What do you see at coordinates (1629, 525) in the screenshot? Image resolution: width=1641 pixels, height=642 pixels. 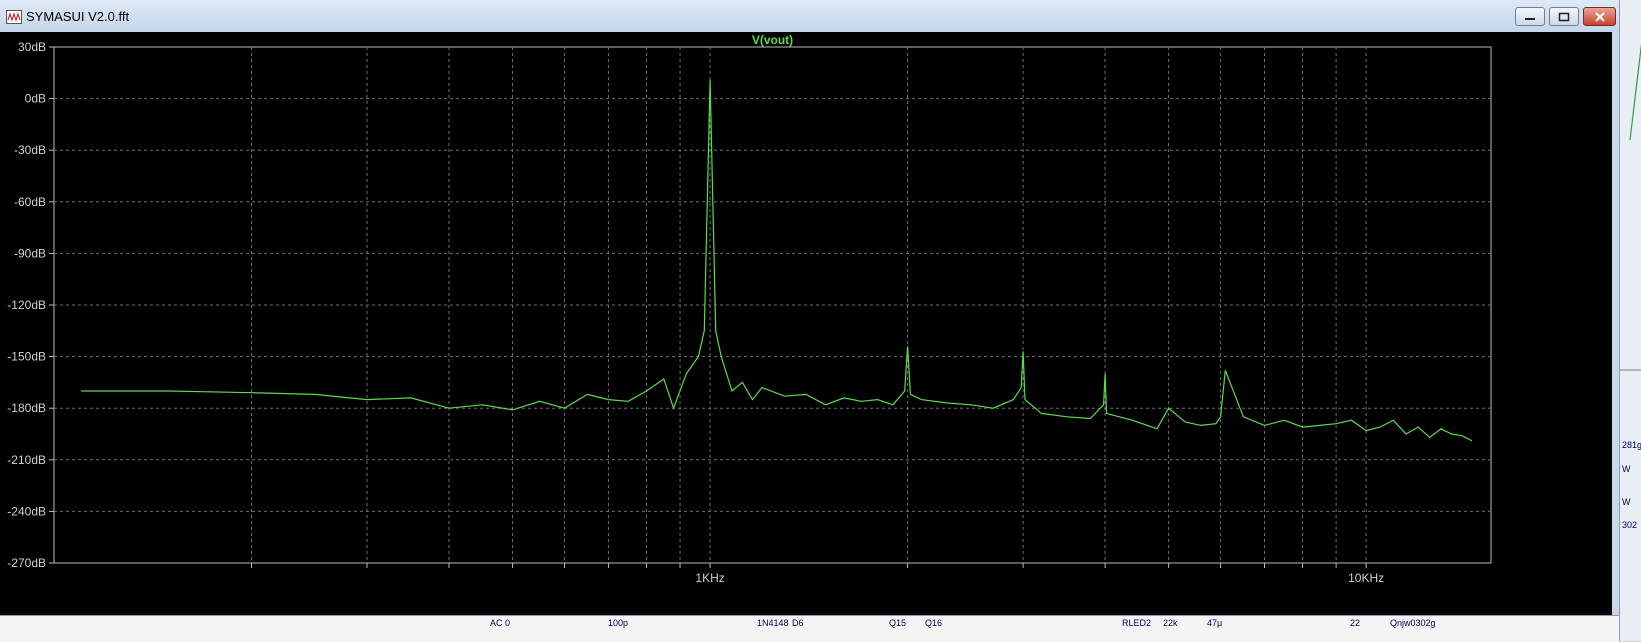 I see `schematic-label: 302` at bounding box center [1629, 525].